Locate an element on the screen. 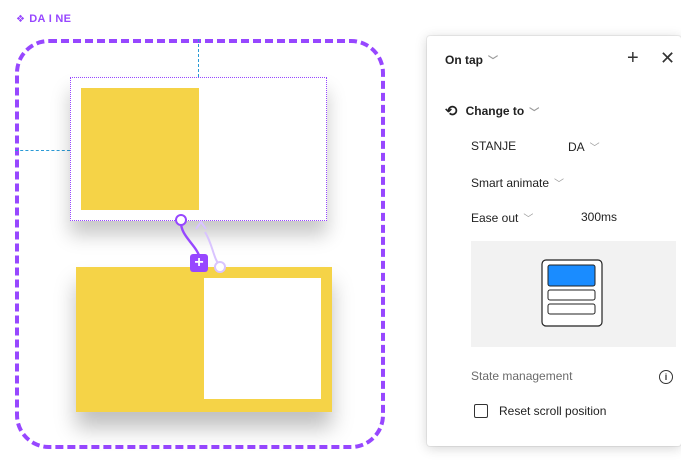 Image resolution: width=681 pixels, height=471 pixels. state-management-label: State management is located at coordinates (522, 376).